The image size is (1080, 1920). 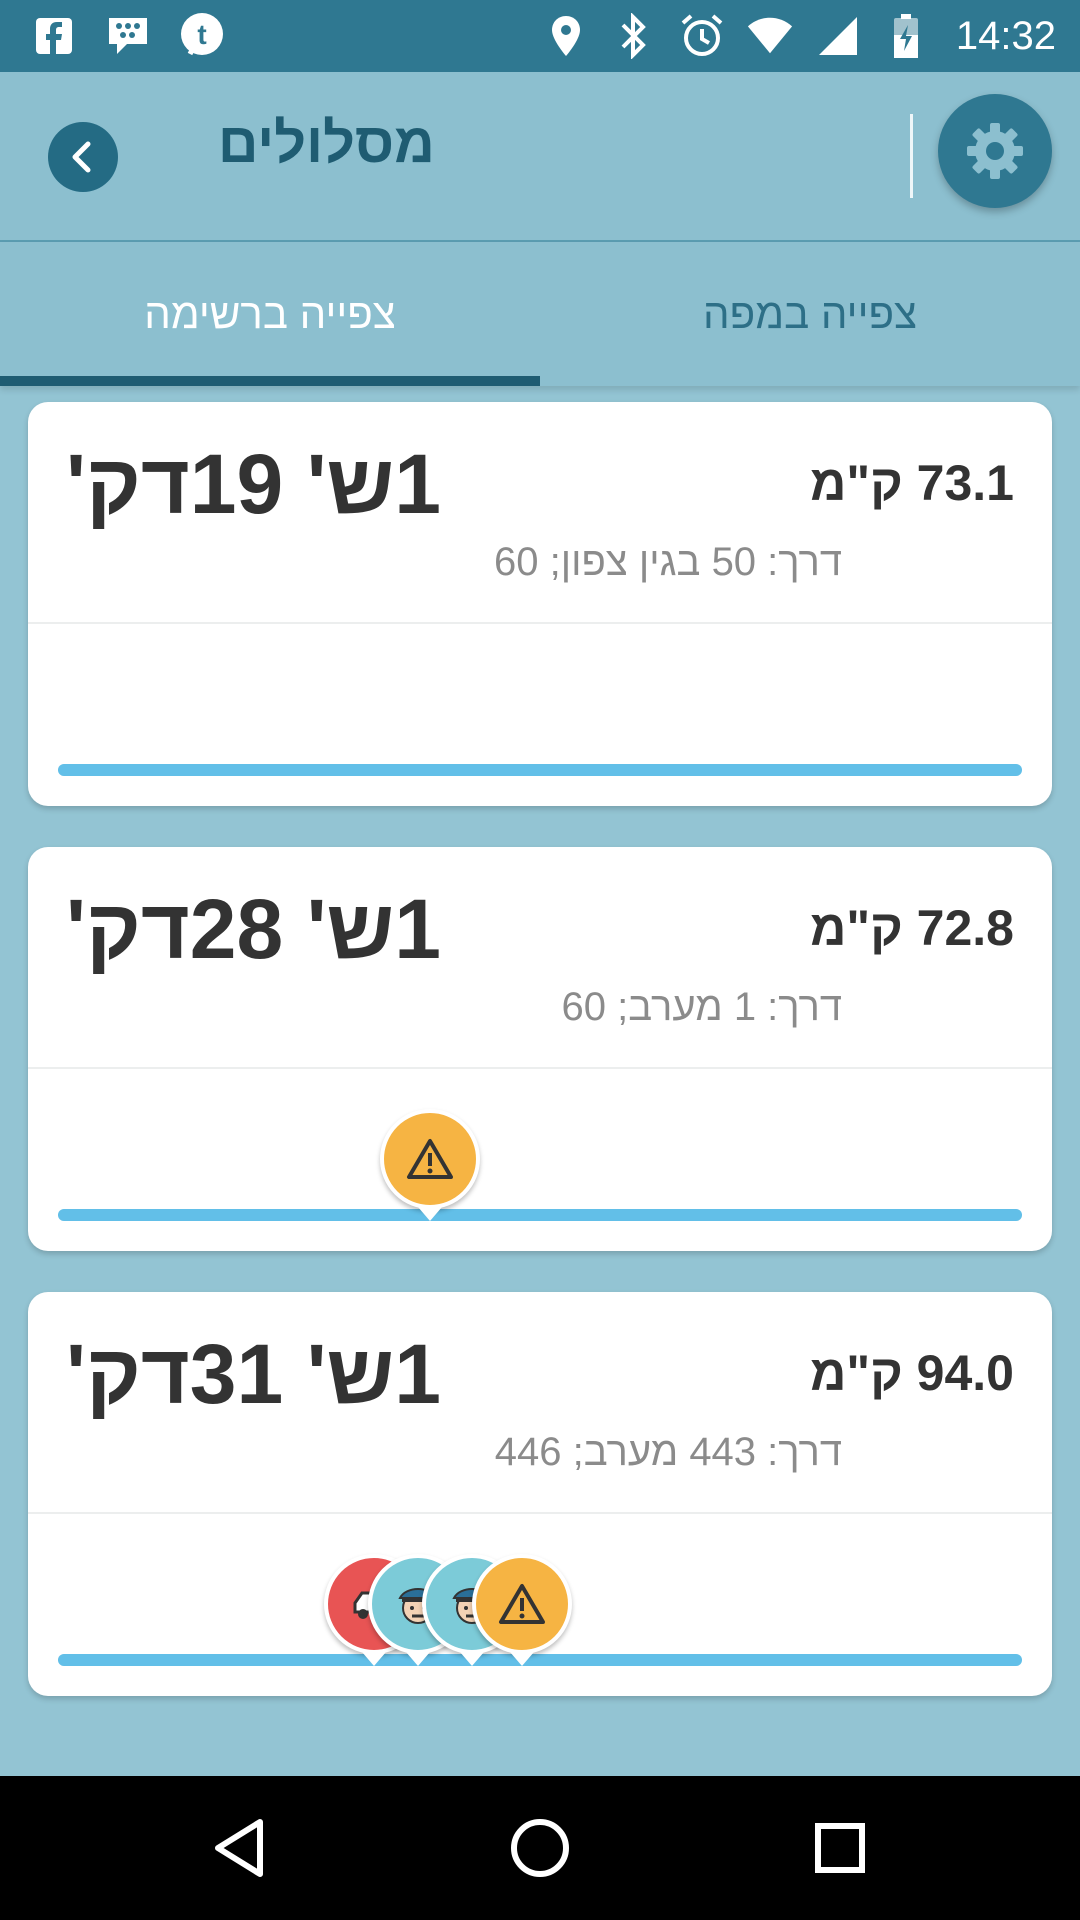 What do you see at coordinates (128, 36) in the screenshot?
I see `blackberry-icon` at bounding box center [128, 36].